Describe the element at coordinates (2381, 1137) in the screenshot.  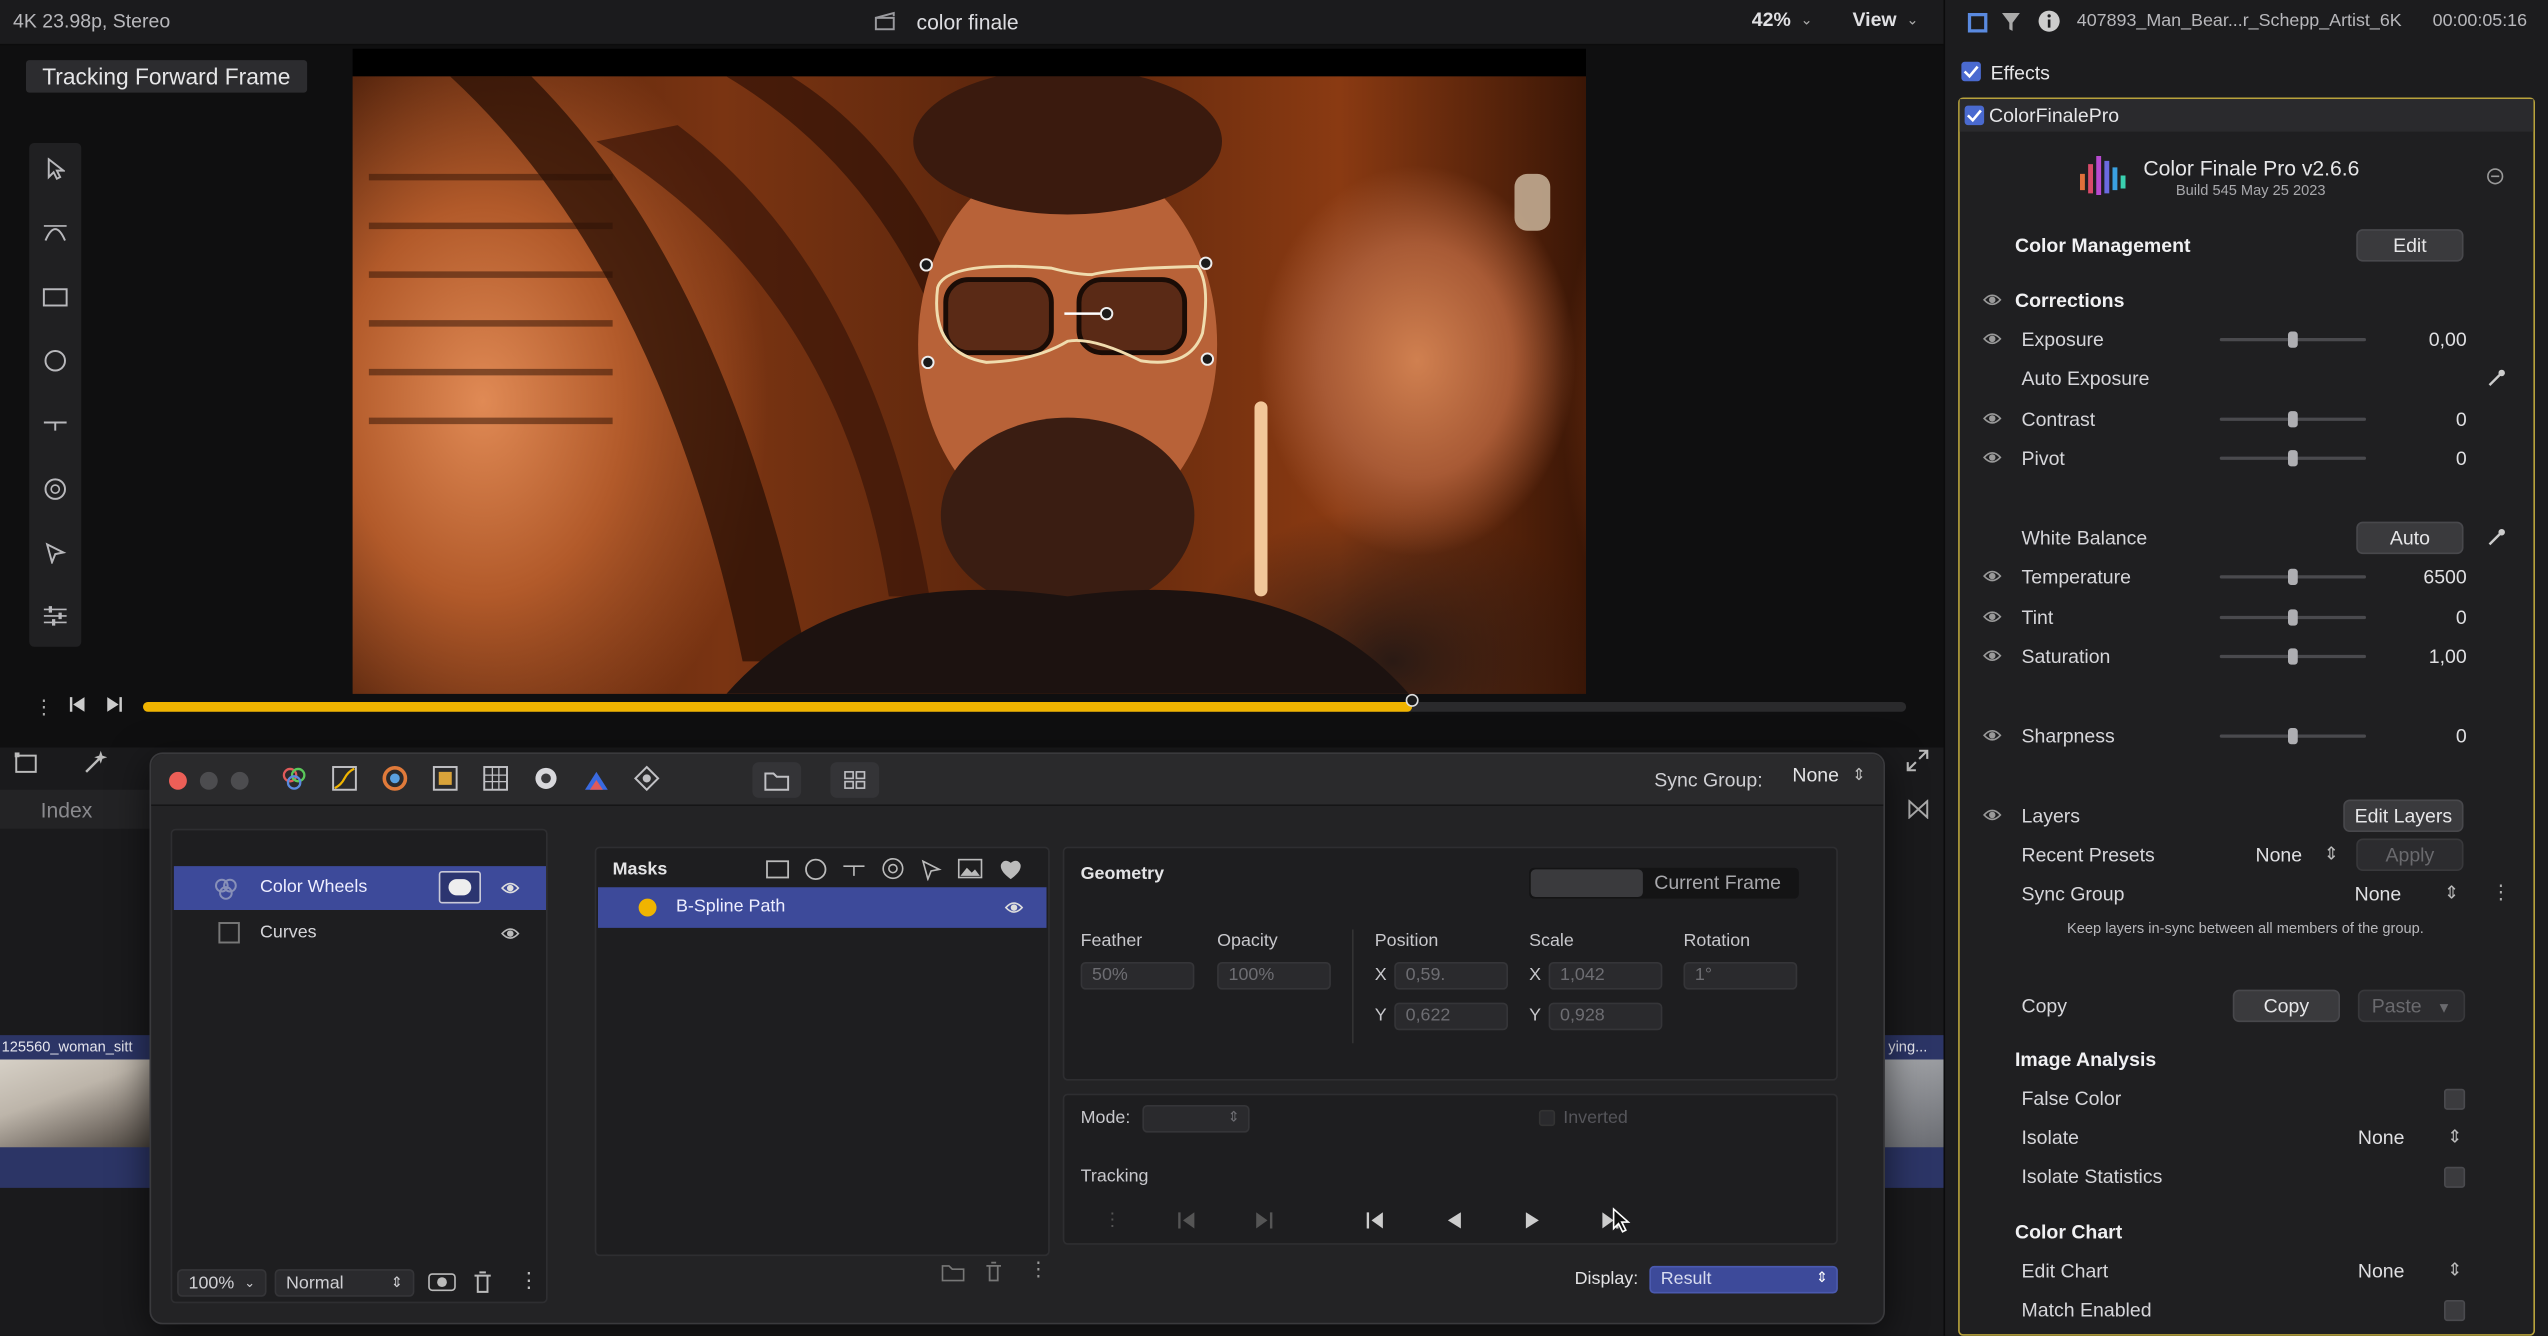
I see `isolate-value: None` at that location.